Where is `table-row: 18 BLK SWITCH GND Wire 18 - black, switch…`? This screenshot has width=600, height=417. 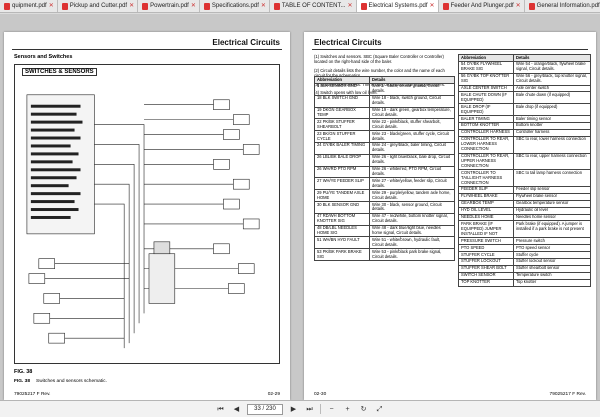 table-row: 18 BLK SWITCH GND Wire 18 - black, switch… is located at coordinates (384, 101).